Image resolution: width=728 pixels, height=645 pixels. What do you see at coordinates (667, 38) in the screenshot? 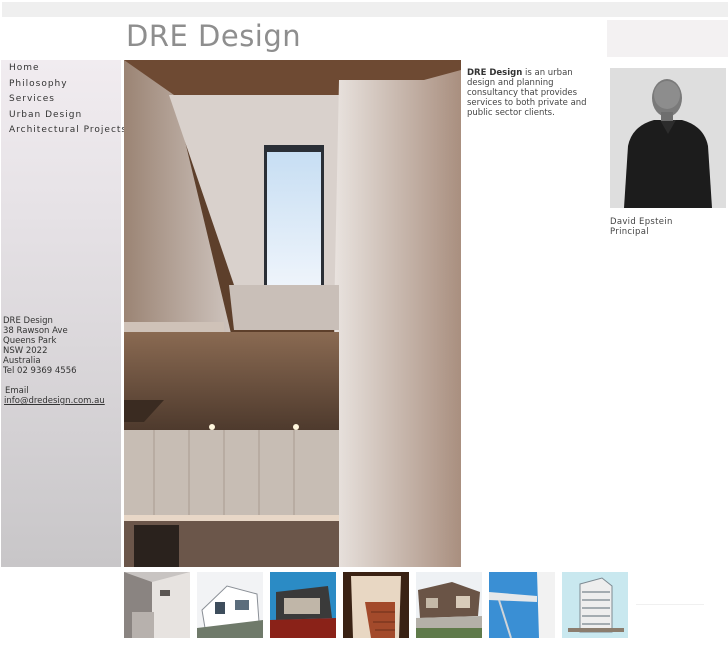
I see `header-right-box` at bounding box center [667, 38].